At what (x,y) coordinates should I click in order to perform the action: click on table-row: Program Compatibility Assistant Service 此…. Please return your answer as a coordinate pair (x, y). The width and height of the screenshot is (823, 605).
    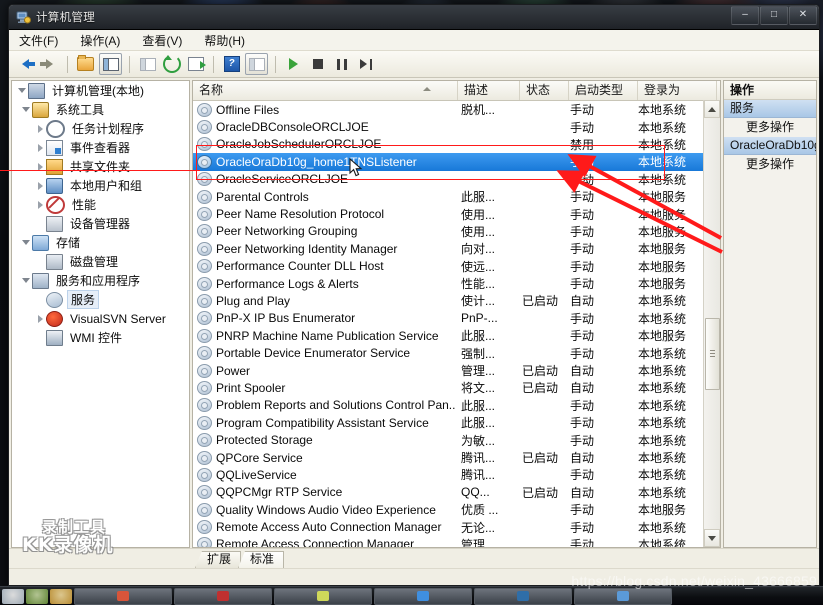
    Looking at the image, I should click on (456, 422).